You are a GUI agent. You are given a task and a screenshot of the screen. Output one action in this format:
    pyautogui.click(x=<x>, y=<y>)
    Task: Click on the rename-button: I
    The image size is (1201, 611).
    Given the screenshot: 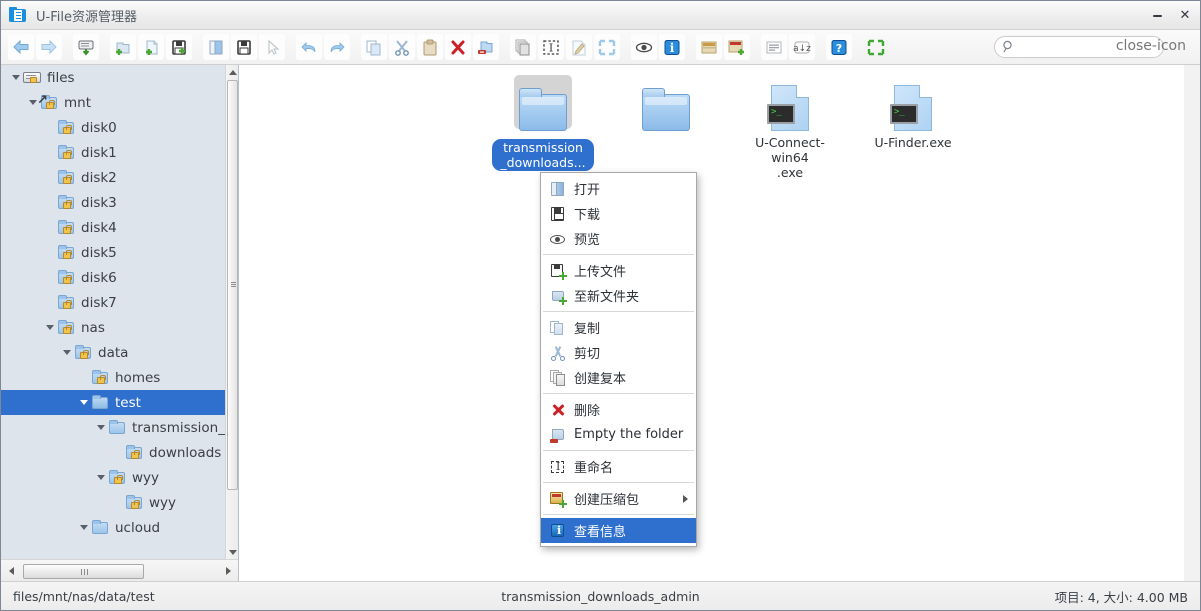 What is the action you would take?
    pyautogui.click(x=551, y=47)
    